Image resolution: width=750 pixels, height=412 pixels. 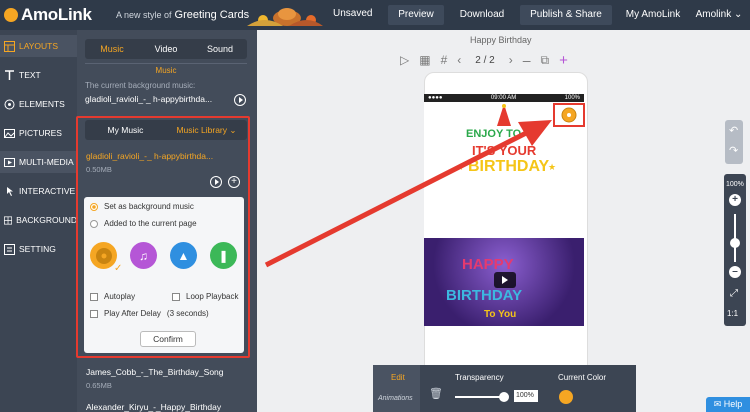 What do you see at coordinates (99, 385) in the screenshot?
I see `song-item-size: 0.65MB` at bounding box center [99, 385].